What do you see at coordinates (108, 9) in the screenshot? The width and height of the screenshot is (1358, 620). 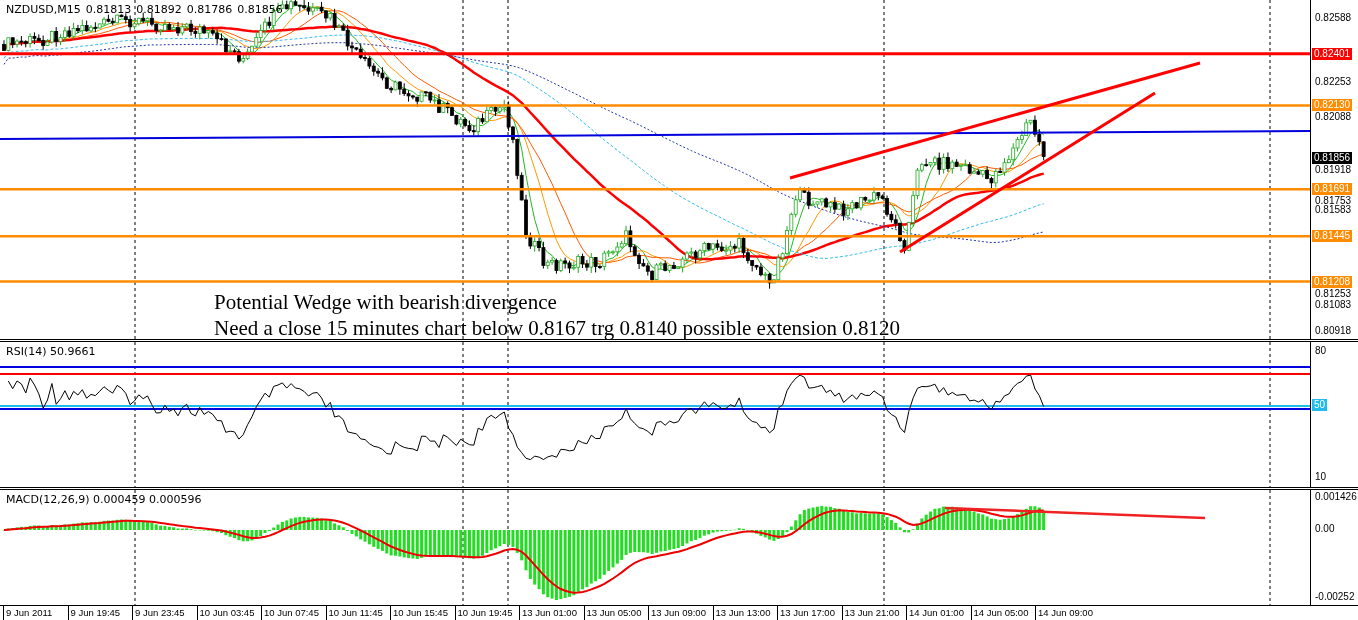 I see `quote-value: 0.81813` at bounding box center [108, 9].